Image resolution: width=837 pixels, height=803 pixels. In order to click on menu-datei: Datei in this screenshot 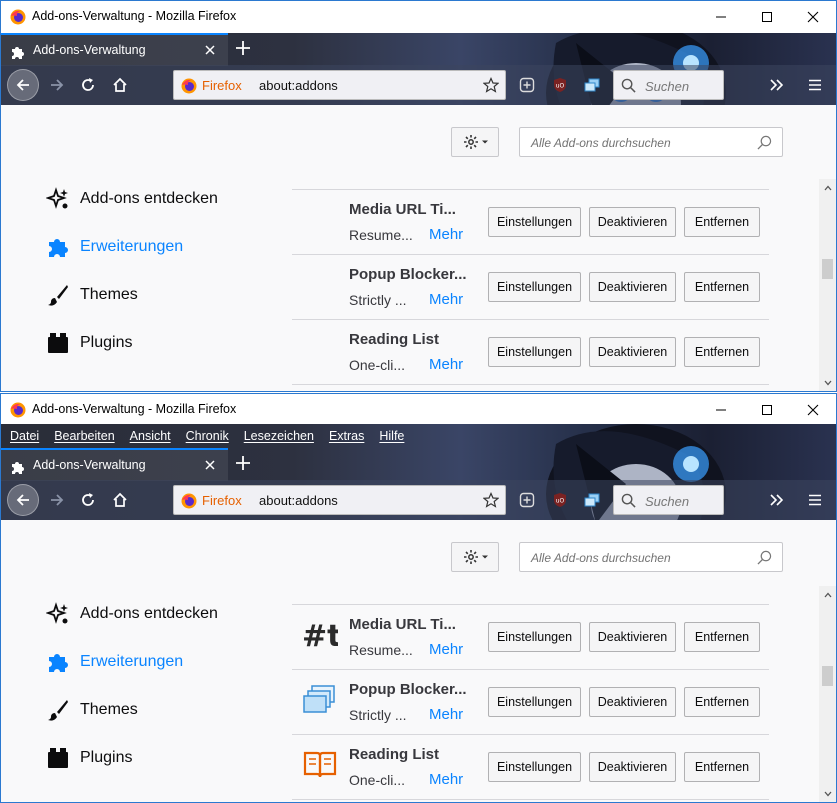, I will do `click(23, 436)`.